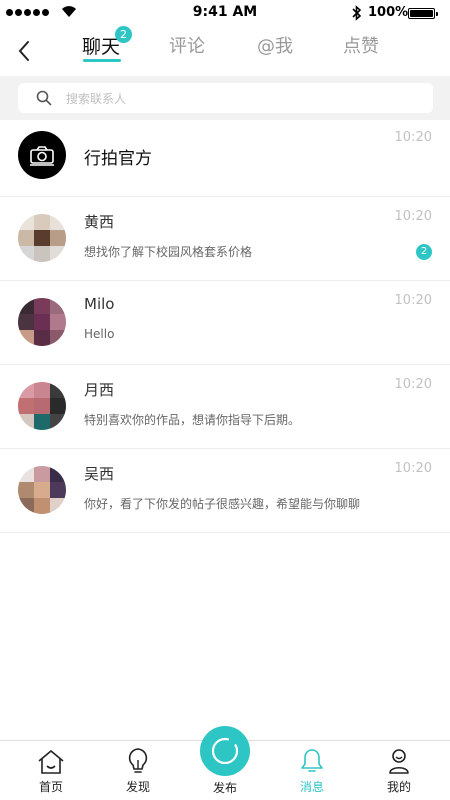 Image resolution: width=450 pixels, height=800 pixels. I want to click on bell-icon, so click(312, 760).